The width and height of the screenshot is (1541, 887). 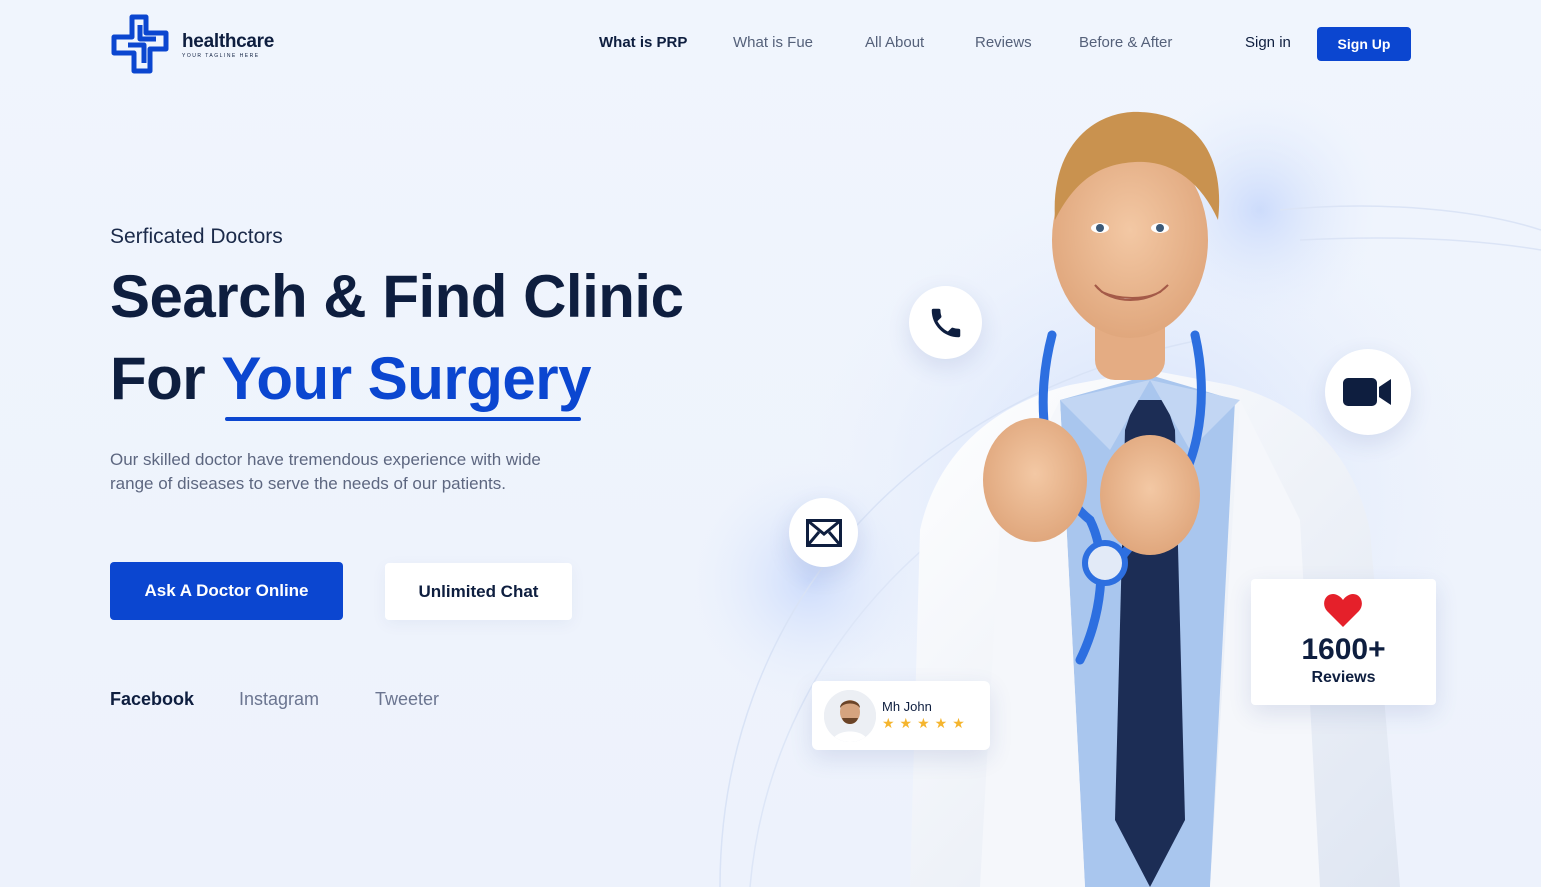 What do you see at coordinates (1343, 610) in the screenshot?
I see `heart-icon` at bounding box center [1343, 610].